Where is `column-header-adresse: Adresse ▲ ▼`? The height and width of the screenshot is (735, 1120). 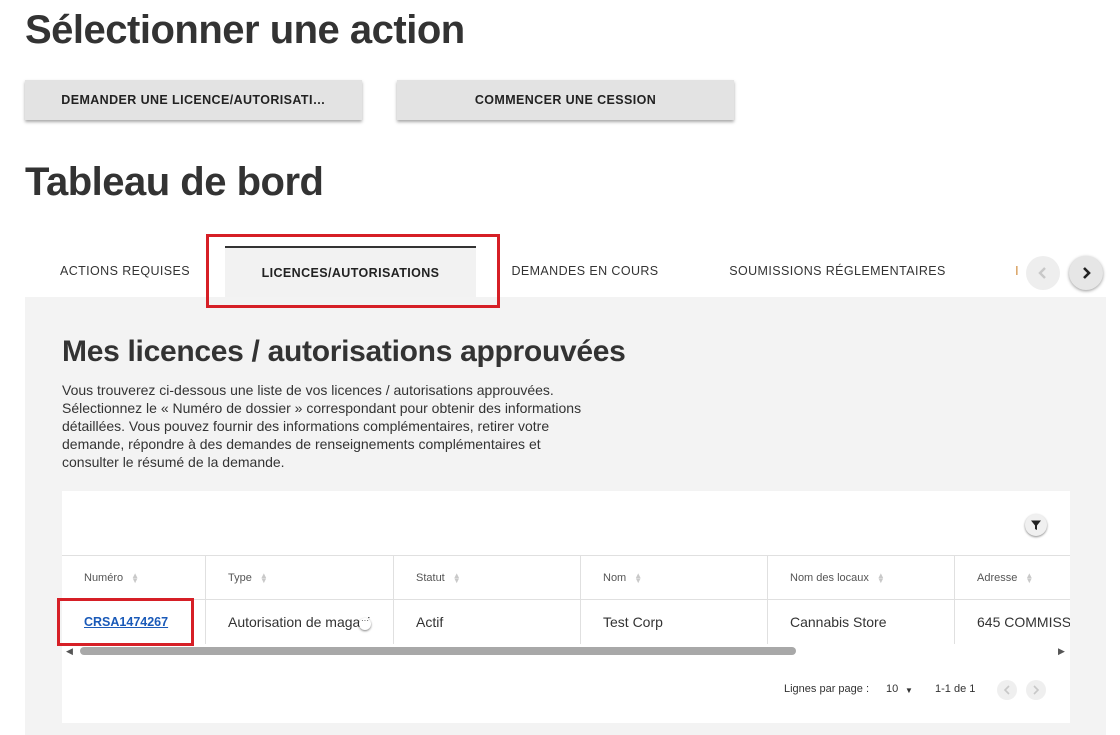 column-header-adresse: Adresse ▲ ▼ is located at coordinates (1012, 578).